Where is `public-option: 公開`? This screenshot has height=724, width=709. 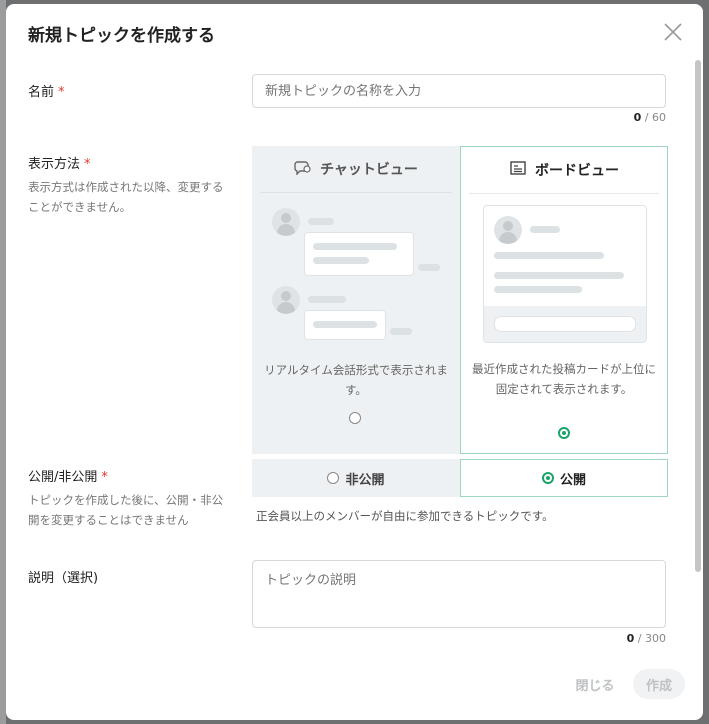 public-option: 公開 is located at coordinates (564, 478).